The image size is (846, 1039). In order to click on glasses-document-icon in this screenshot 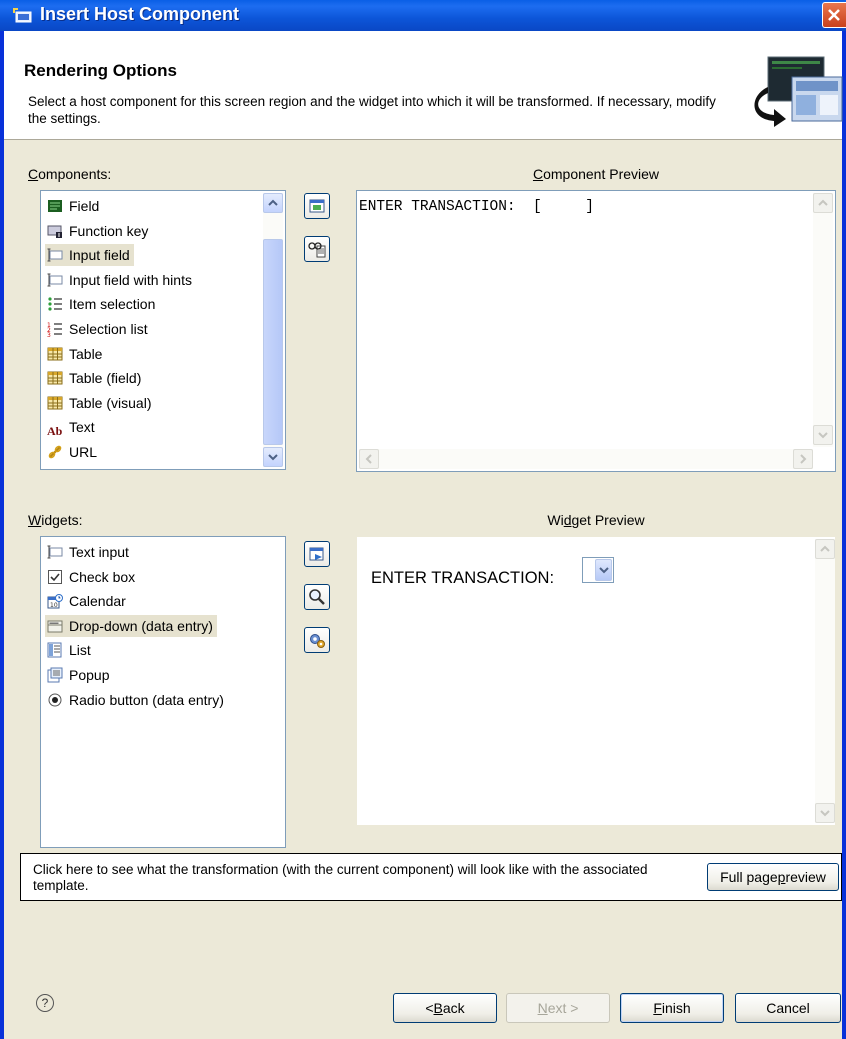, I will do `click(317, 250)`.